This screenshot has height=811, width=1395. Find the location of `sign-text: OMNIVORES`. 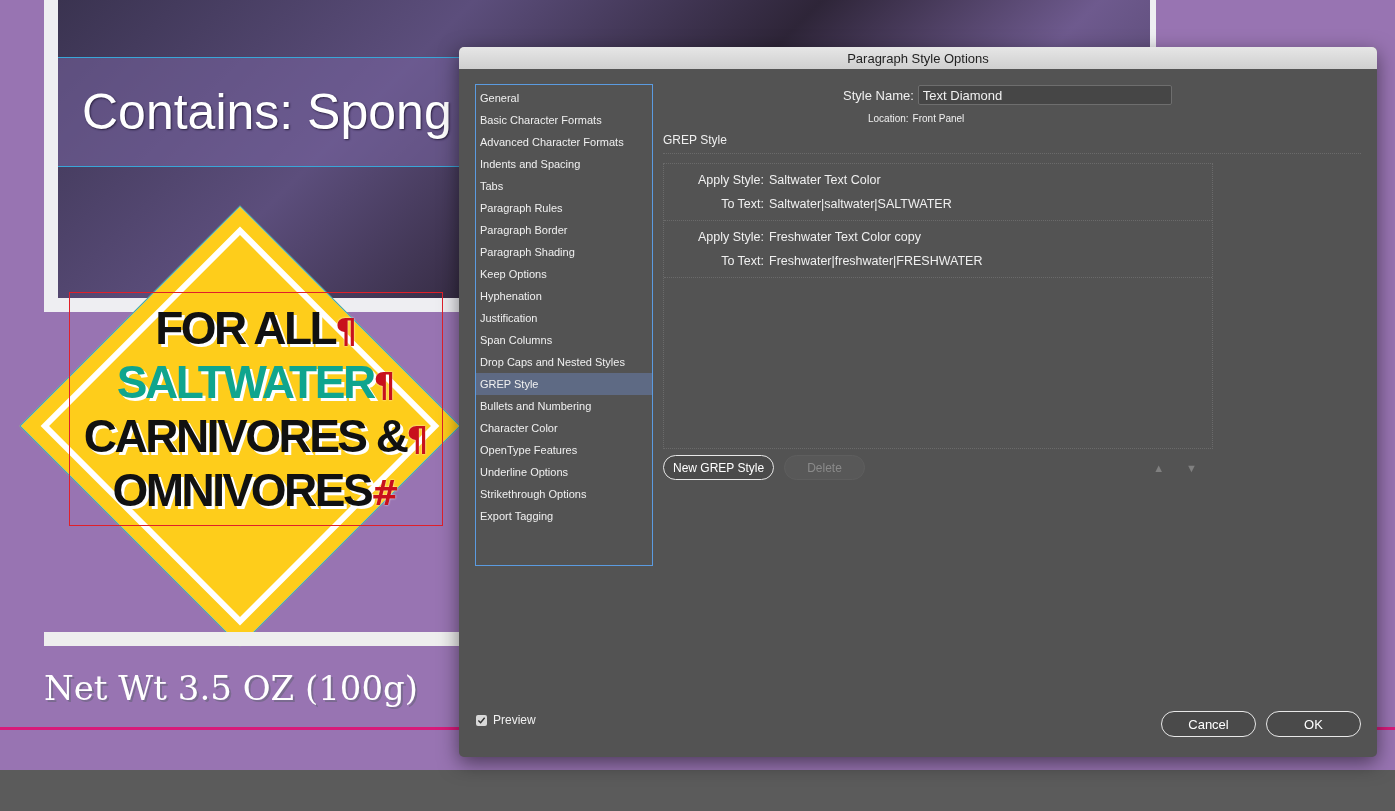

sign-text: OMNIVORES is located at coordinates (242, 490).